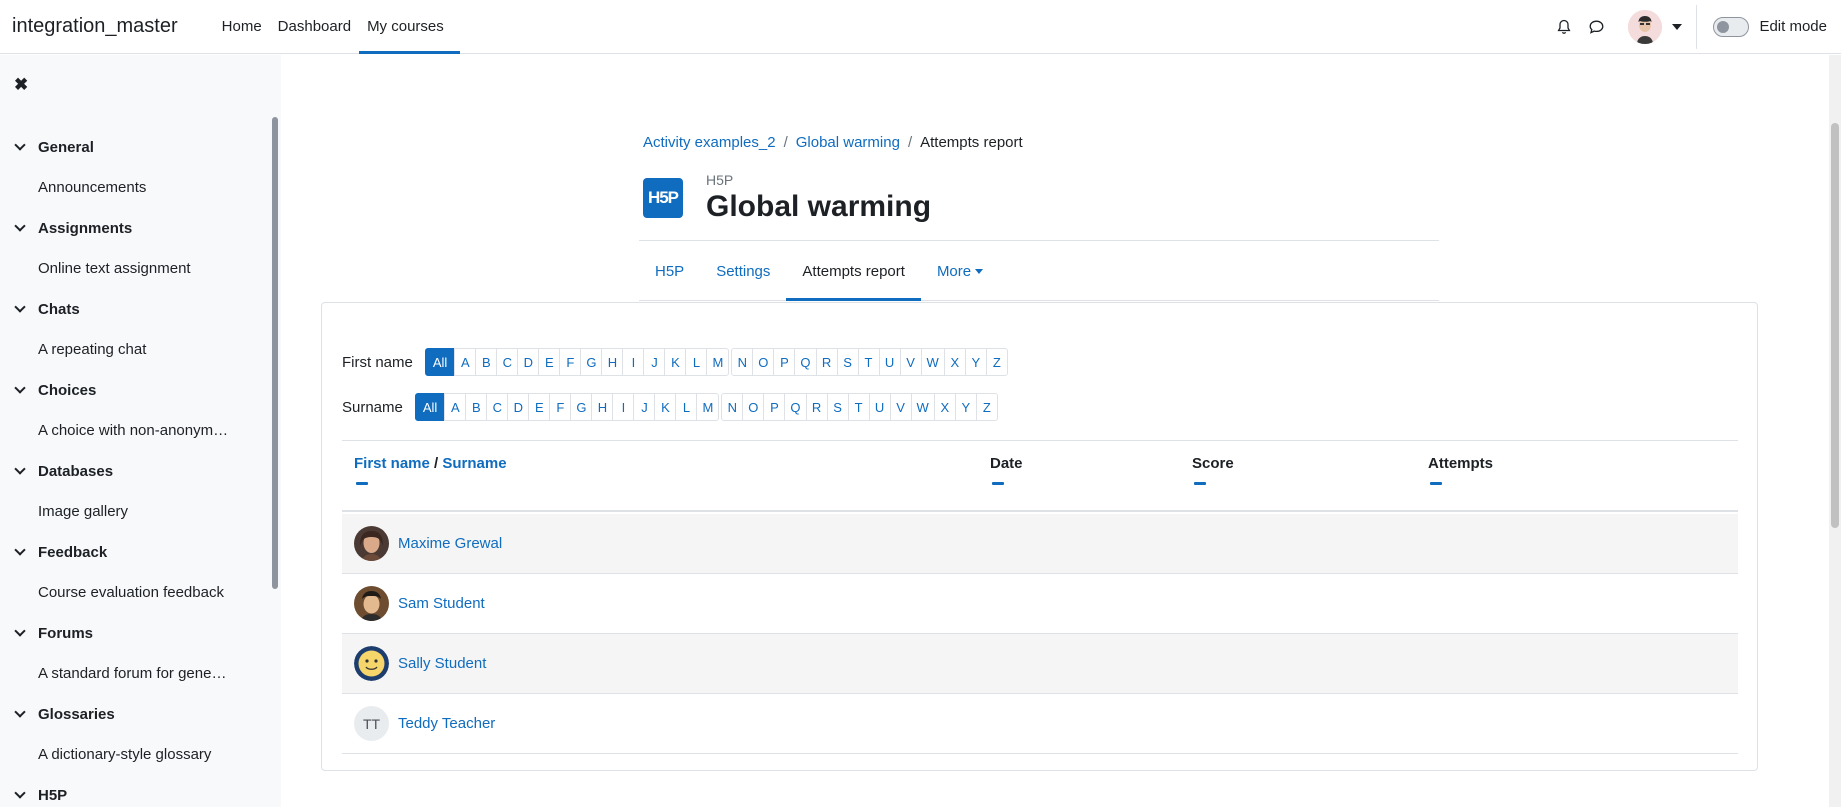  I want to click on last-initial-letter: B, so click(476, 407).